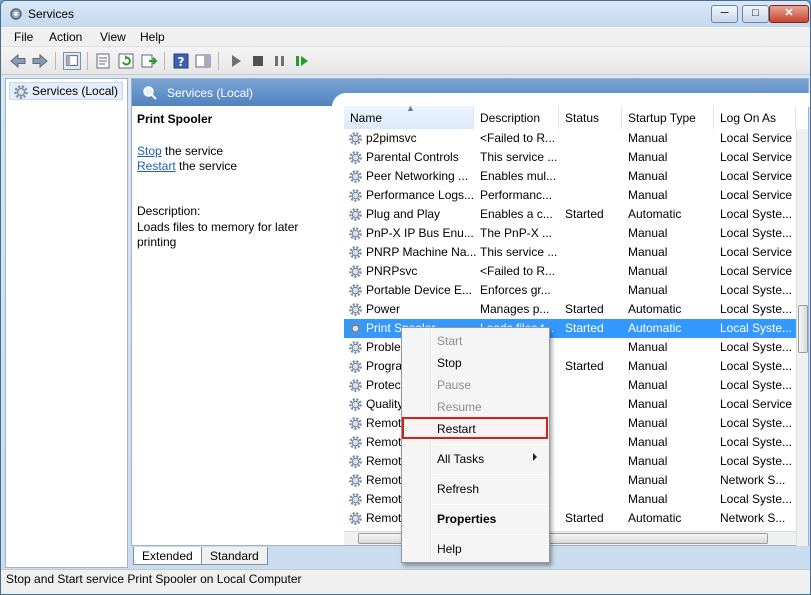 This screenshot has width=811, height=595. Describe the element at coordinates (755, 14) in the screenshot. I see `maximize-button: □` at that location.